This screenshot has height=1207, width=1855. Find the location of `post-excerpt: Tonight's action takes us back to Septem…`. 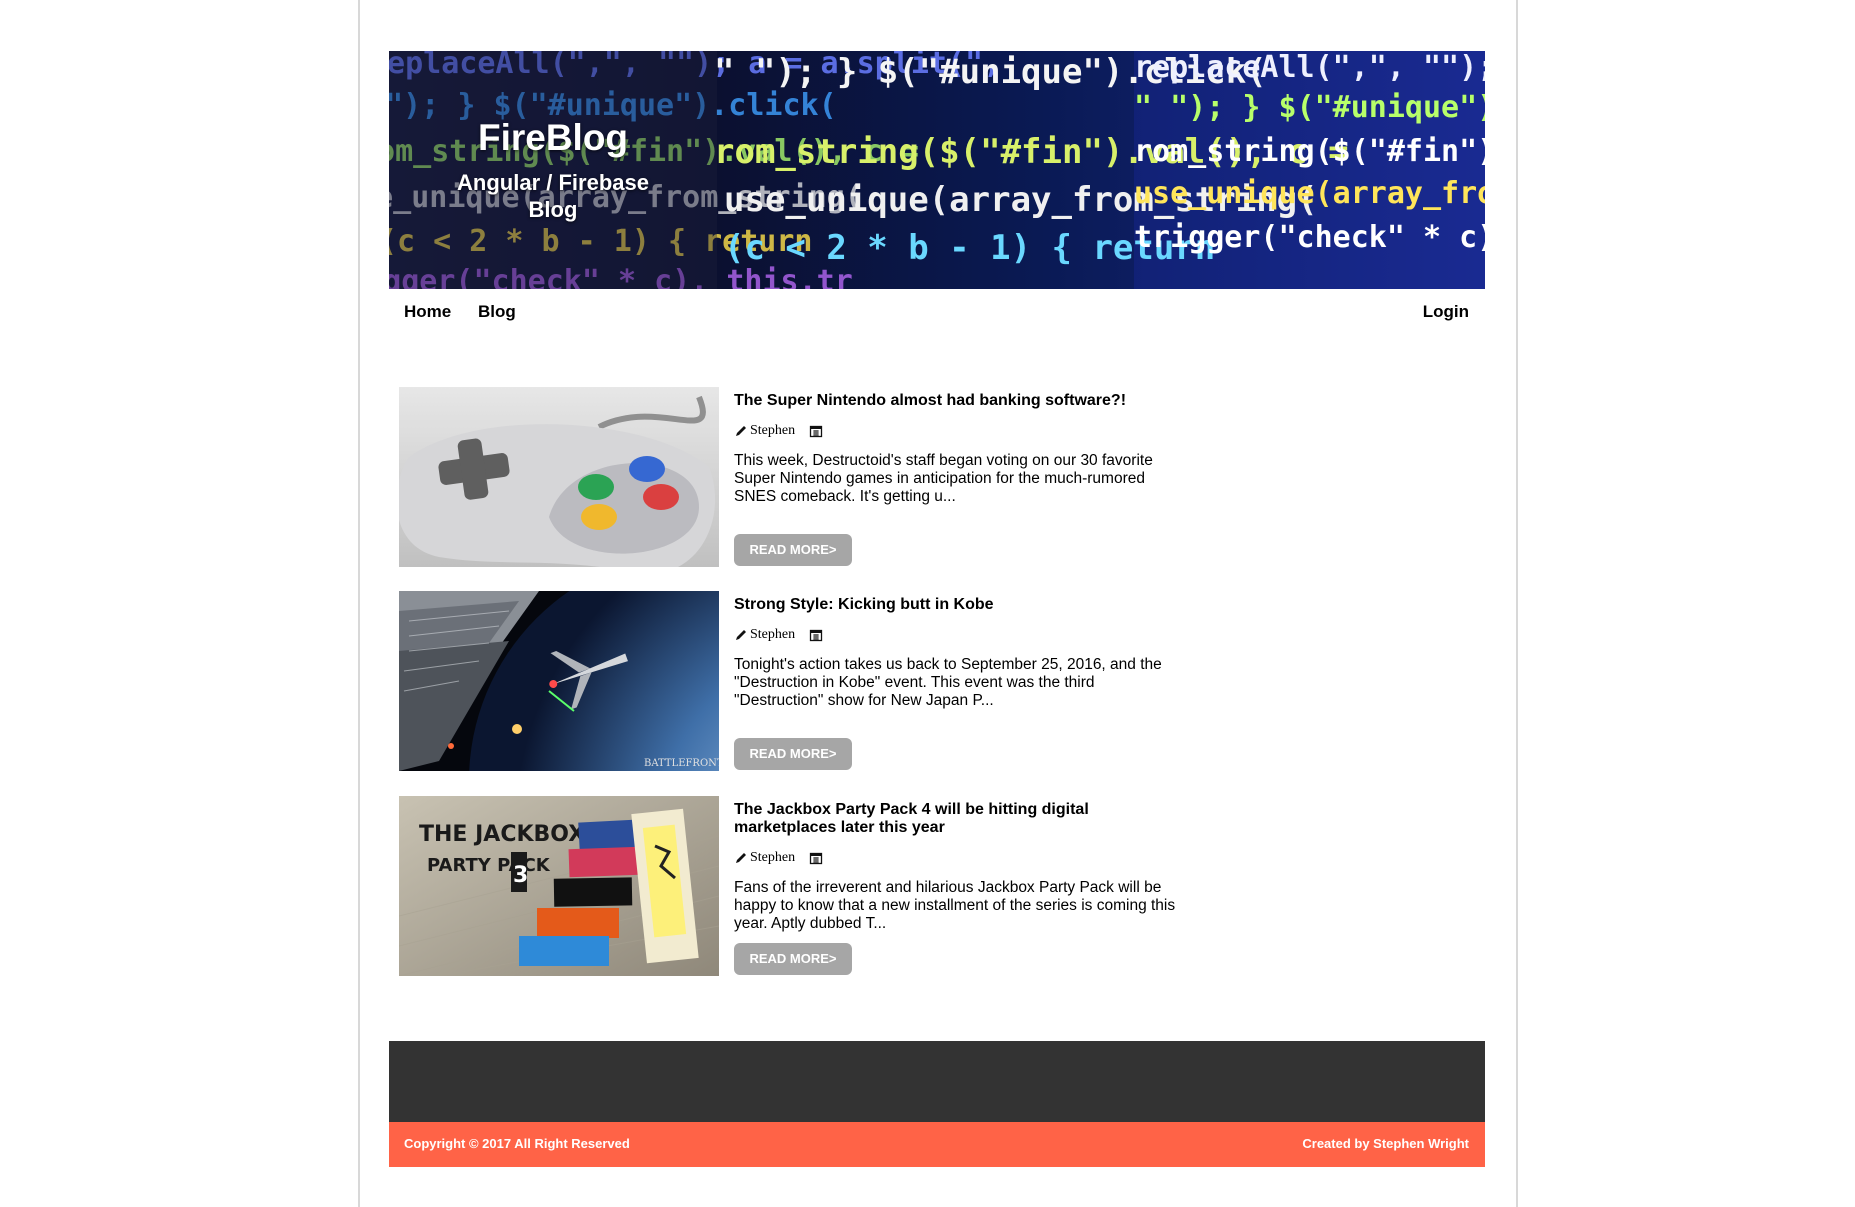

post-excerpt: Tonight's action takes us back to Septem… is located at coordinates (948, 682).